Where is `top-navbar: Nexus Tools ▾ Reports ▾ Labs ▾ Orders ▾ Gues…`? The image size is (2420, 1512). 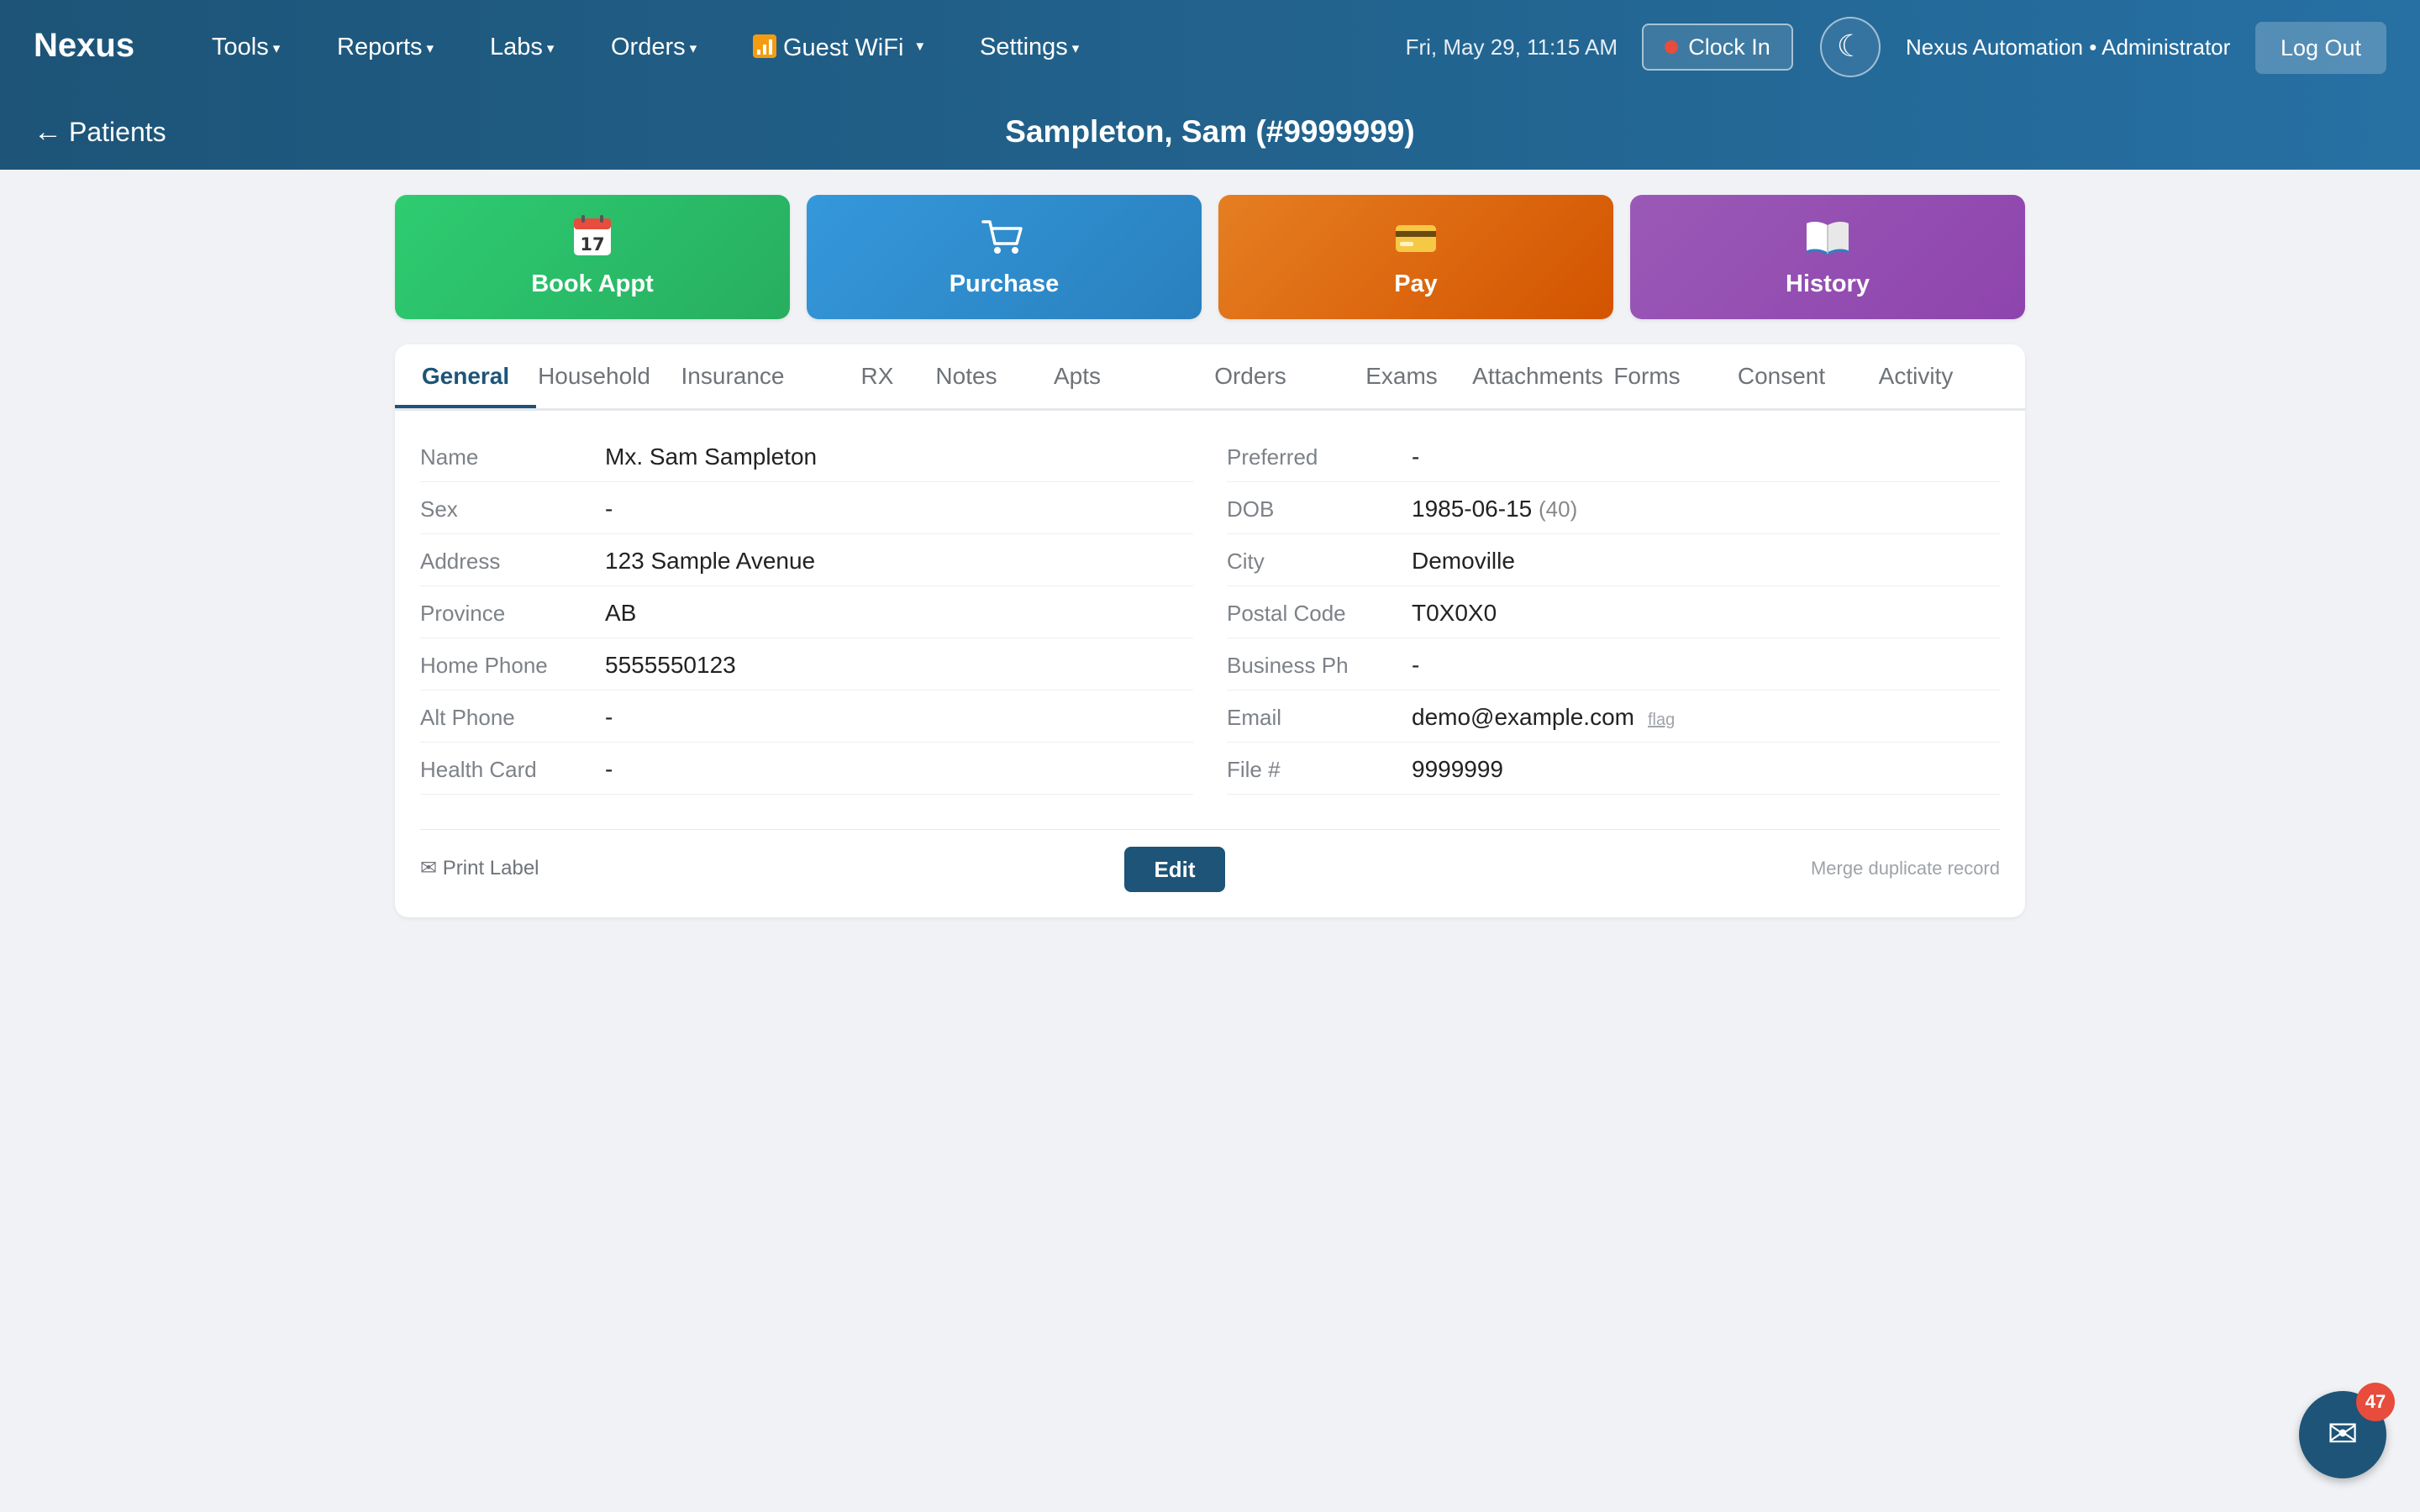 top-navbar: Nexus Tools ▾ Reports ▾ Labs ▾ Orders ▾ Gues… is located at coordinates (1210, 47).